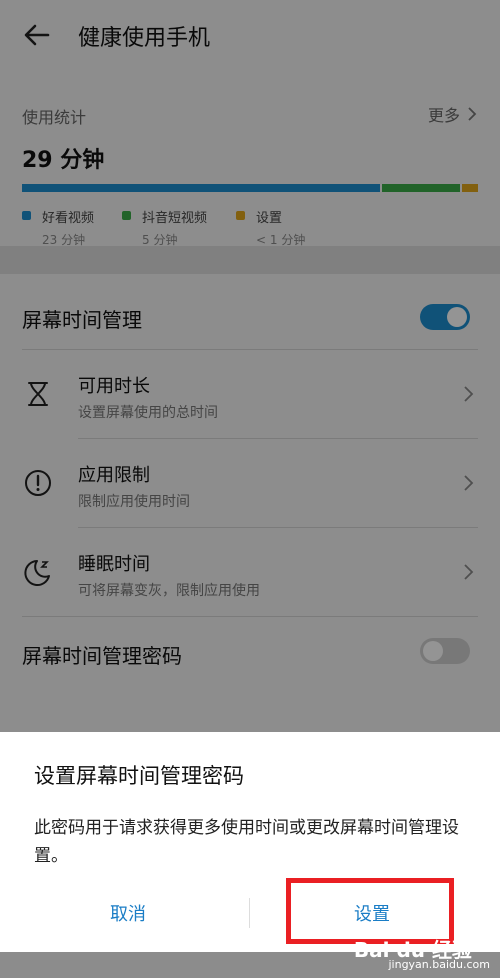 This screenshot has width=500, height=978. Describe the element at coordinates (249, 913) in the screenshot. I see `button-separator` at that location.